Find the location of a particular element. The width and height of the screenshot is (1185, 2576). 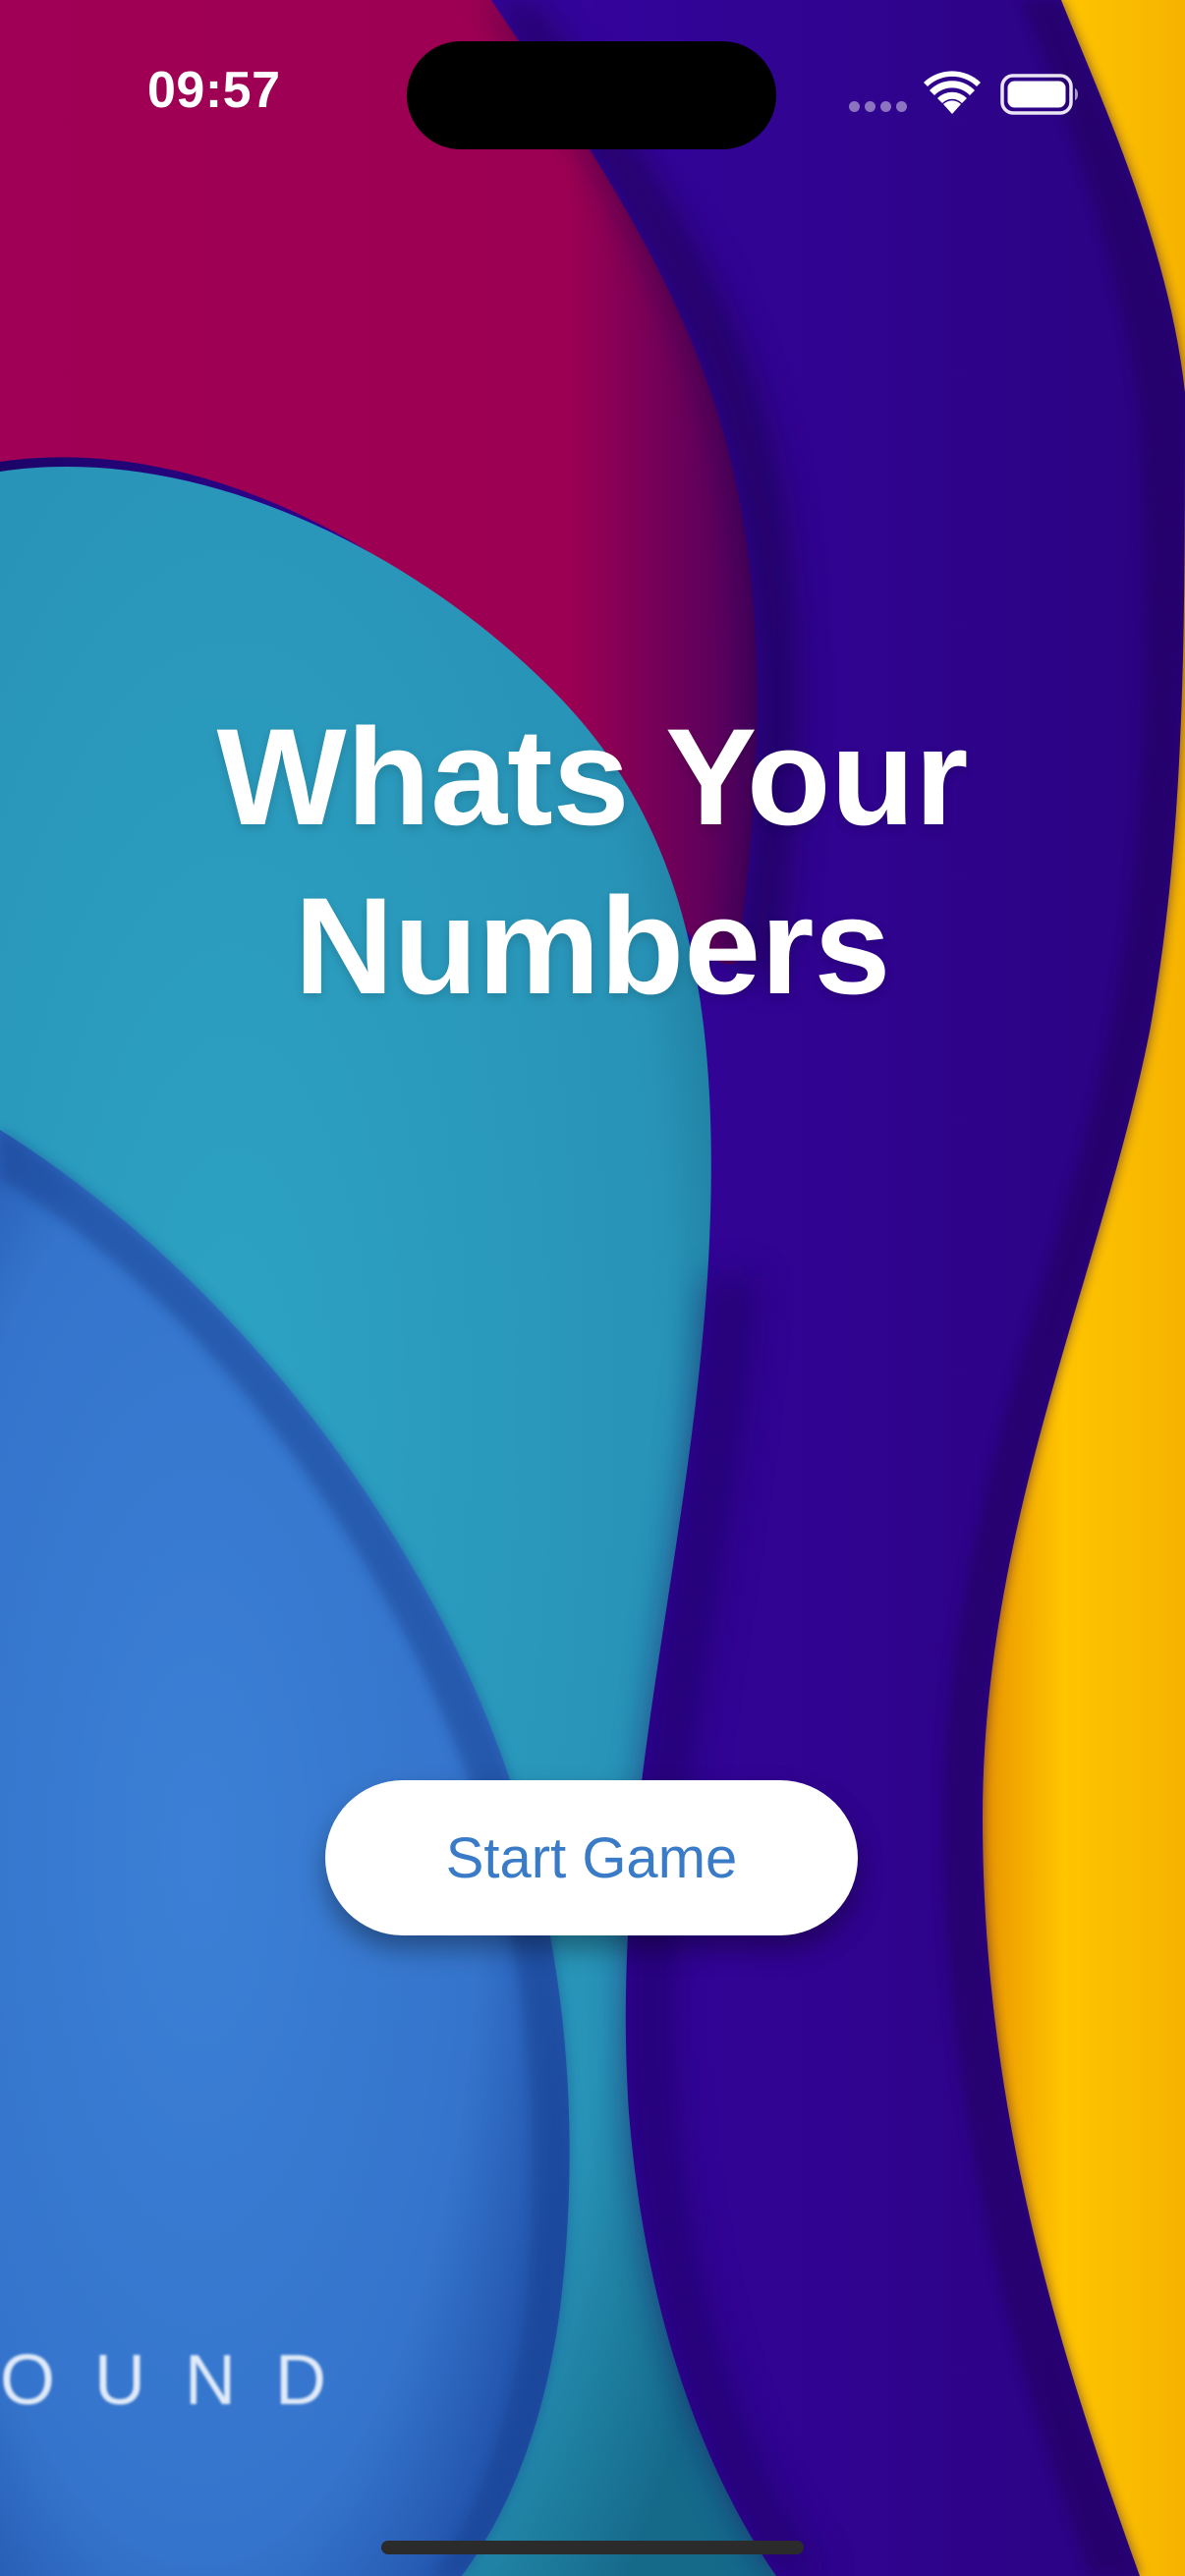

home-indicator is located at coordinates (592, 2547).